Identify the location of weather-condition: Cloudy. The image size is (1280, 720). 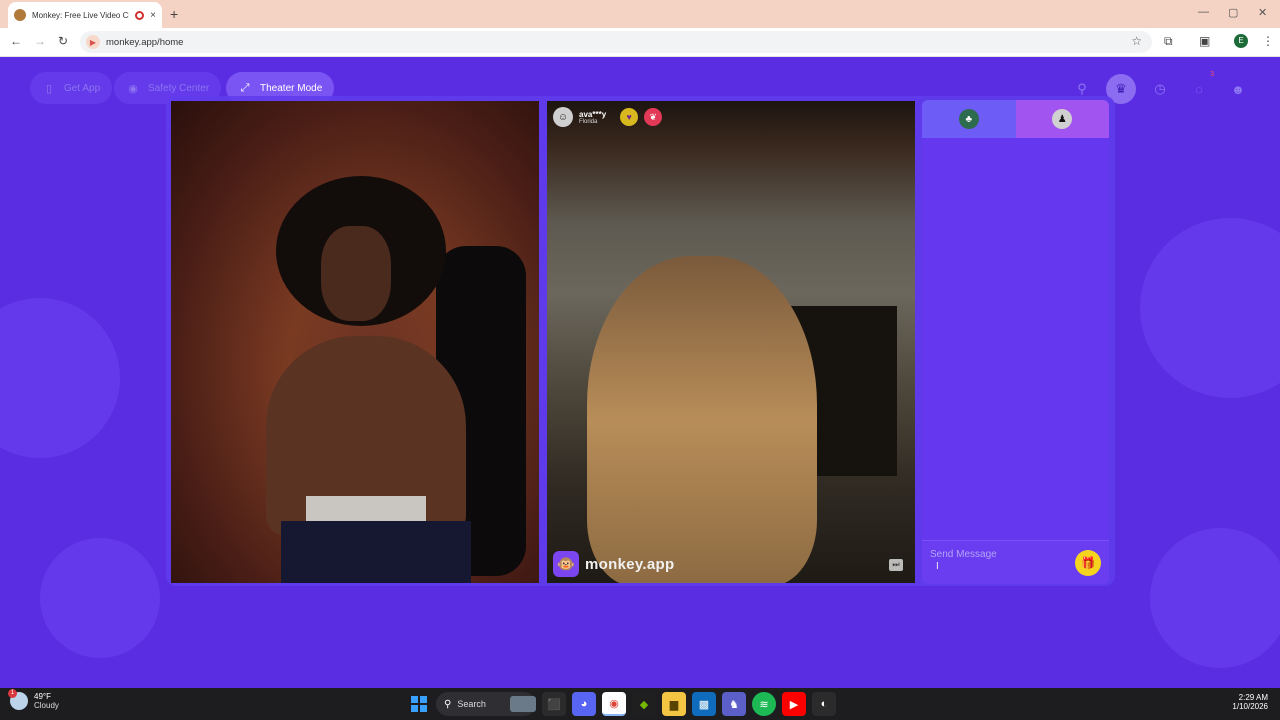
(46, 705).